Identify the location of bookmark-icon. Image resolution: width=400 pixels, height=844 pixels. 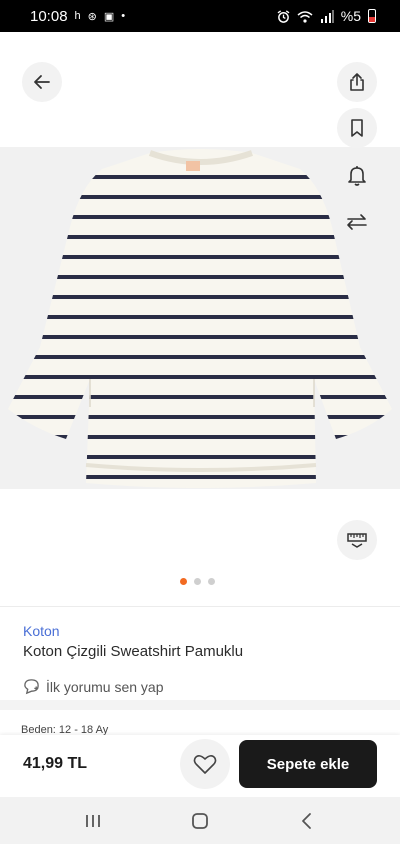
(357, 128).